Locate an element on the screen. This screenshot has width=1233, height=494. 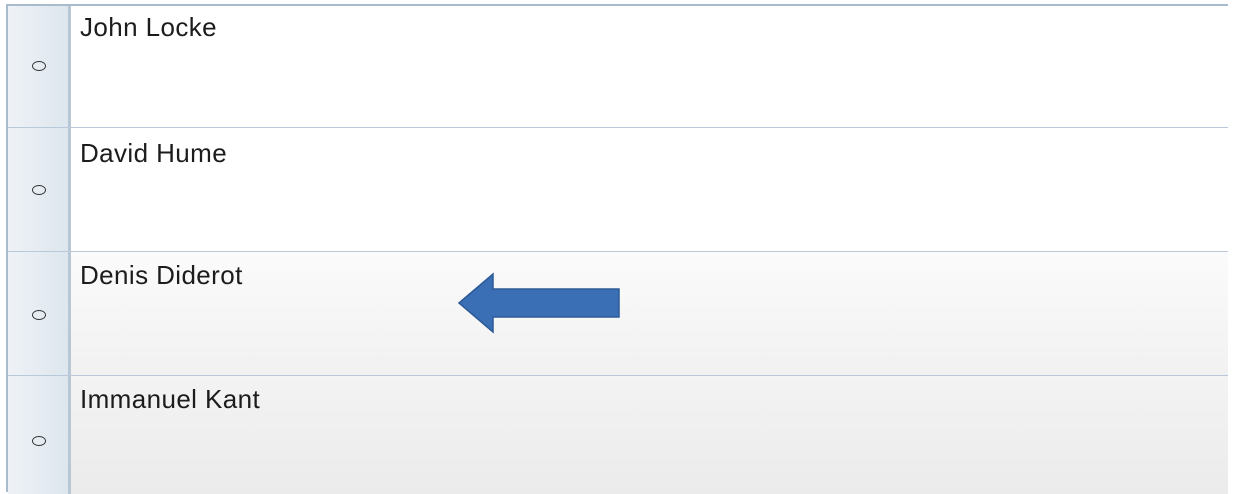
option-label-text: Denis Diderot is located at coordinates (161, 275).